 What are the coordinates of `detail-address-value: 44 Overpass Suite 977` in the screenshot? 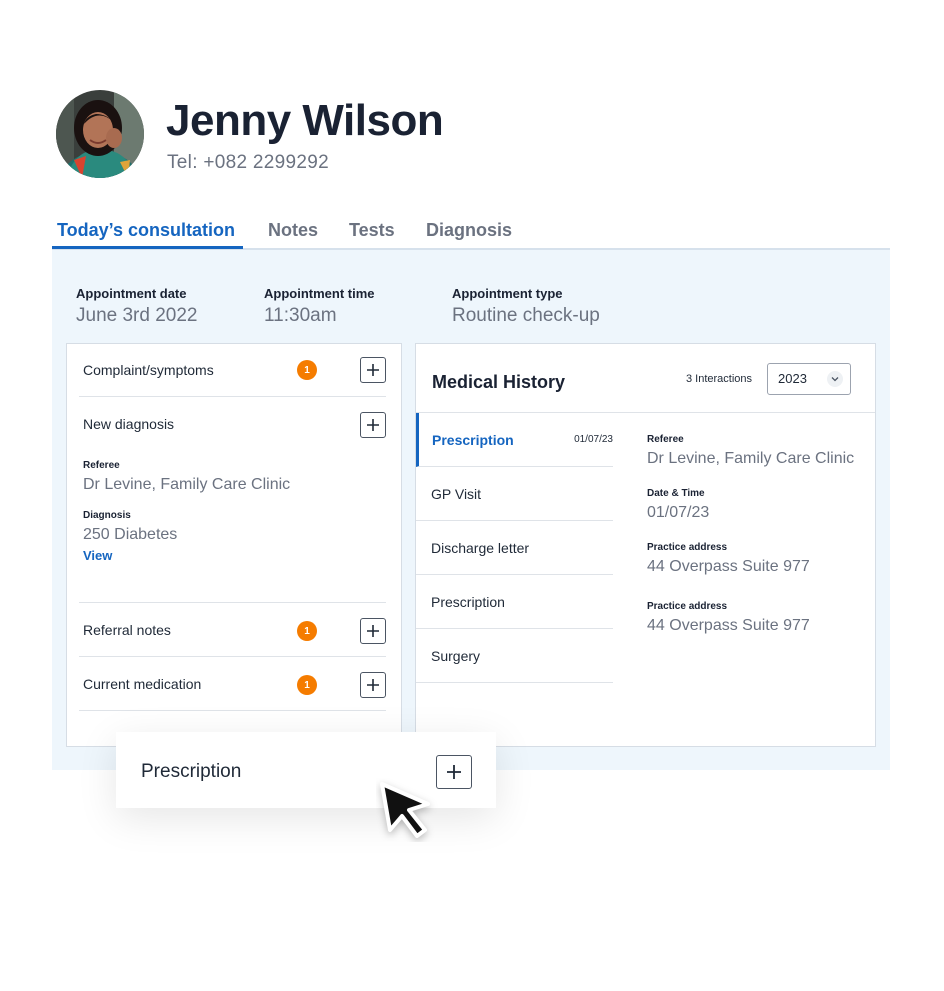 It's located at (728, 566).